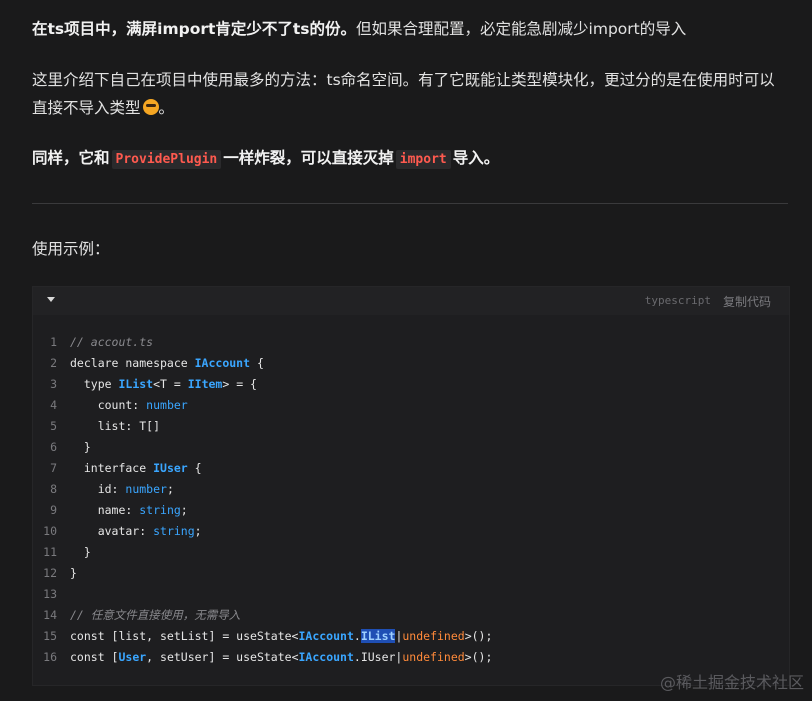 The height and width of the screenshot is (701, 812). I want to click on code-line: 12}, so click(60, 573).